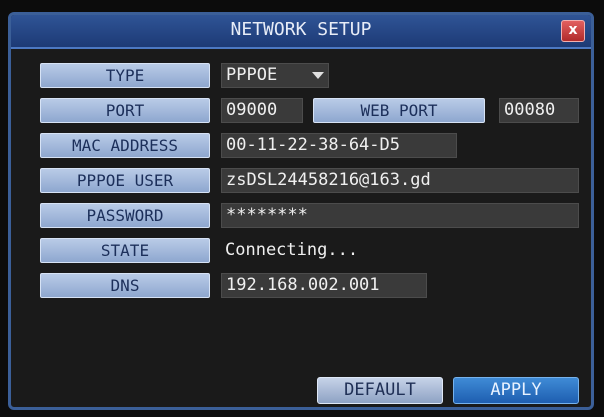 This screenshot has width=604, height=417. I want to click on pppoe-user-label: PPPOE USER, so click(125, 180).